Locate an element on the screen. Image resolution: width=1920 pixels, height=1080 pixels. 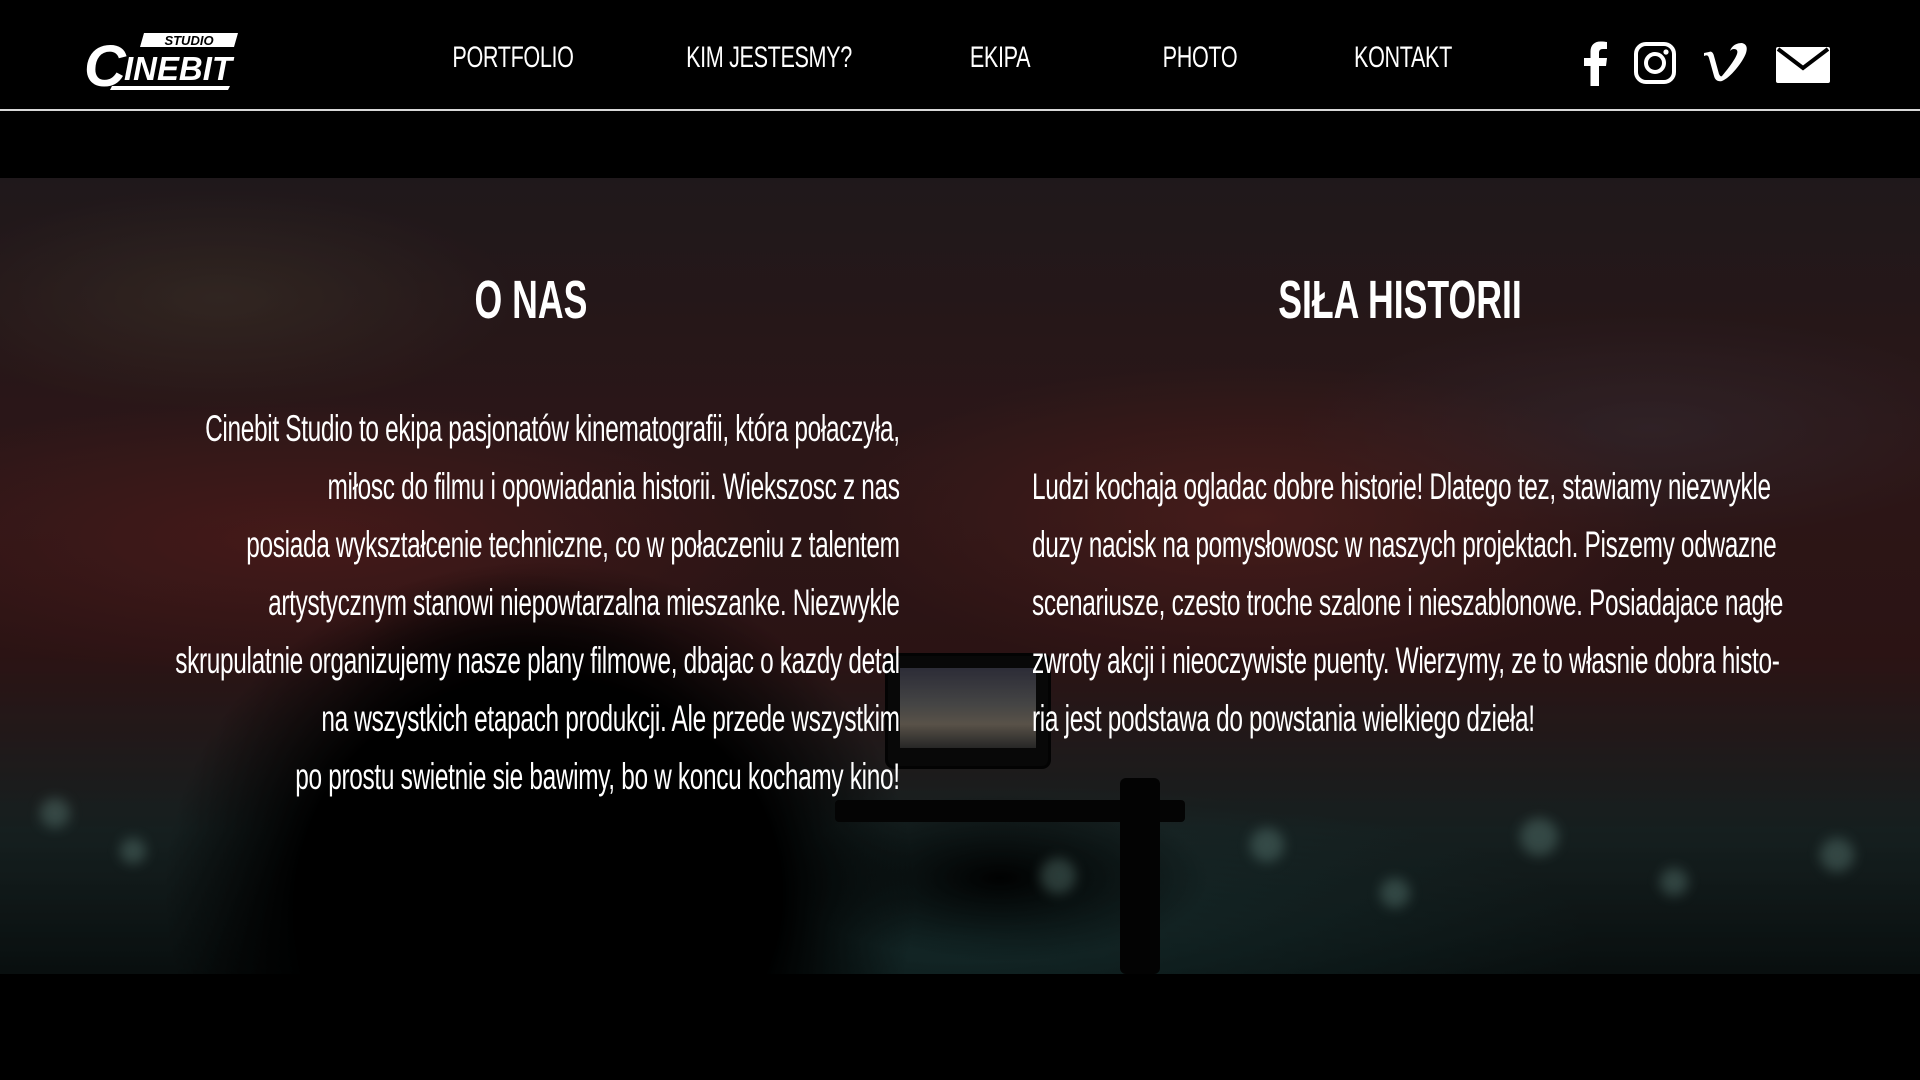
story-title: SIŁA HISTORII is located at coordinates (1400, 300).